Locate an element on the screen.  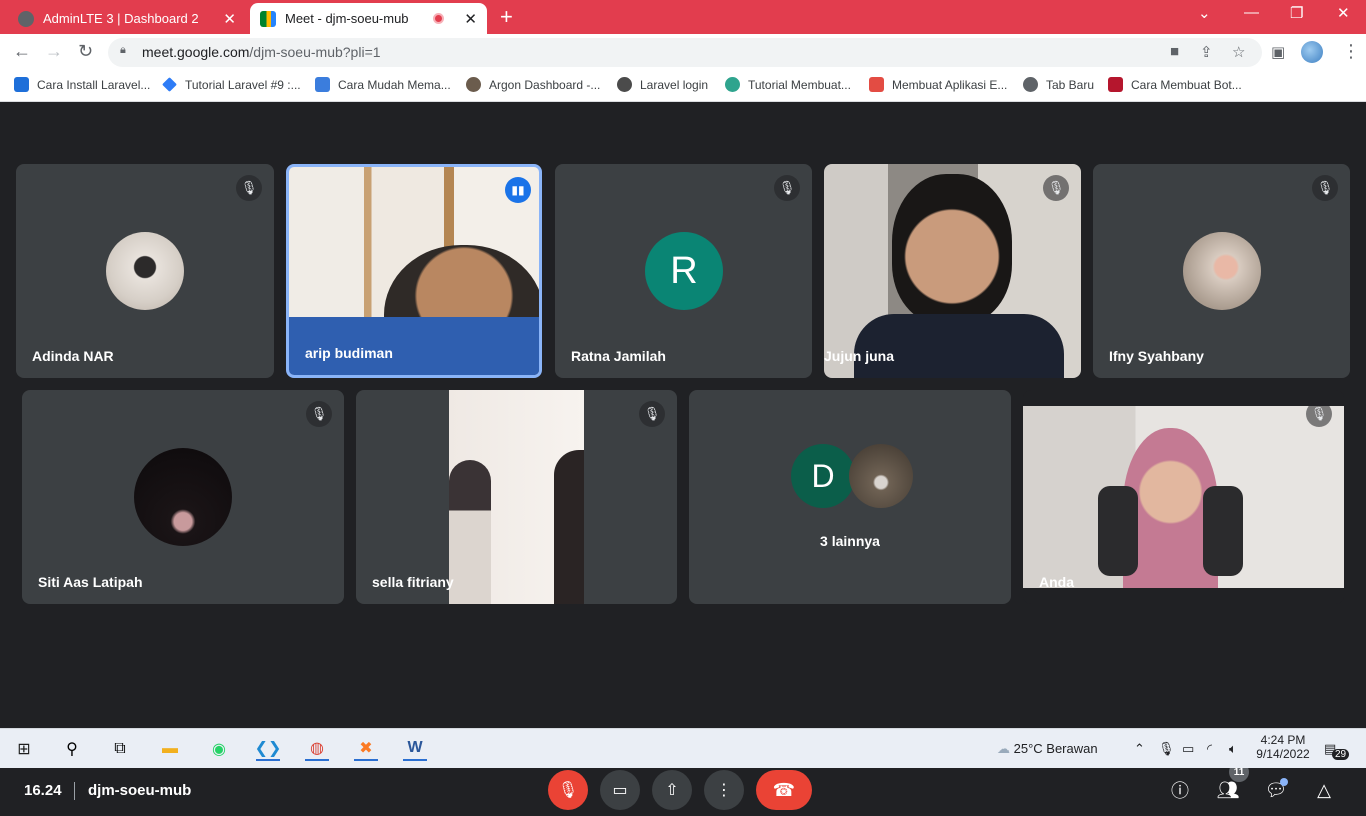
participant-name: sella fitriany is located at coordinates (413, 582).